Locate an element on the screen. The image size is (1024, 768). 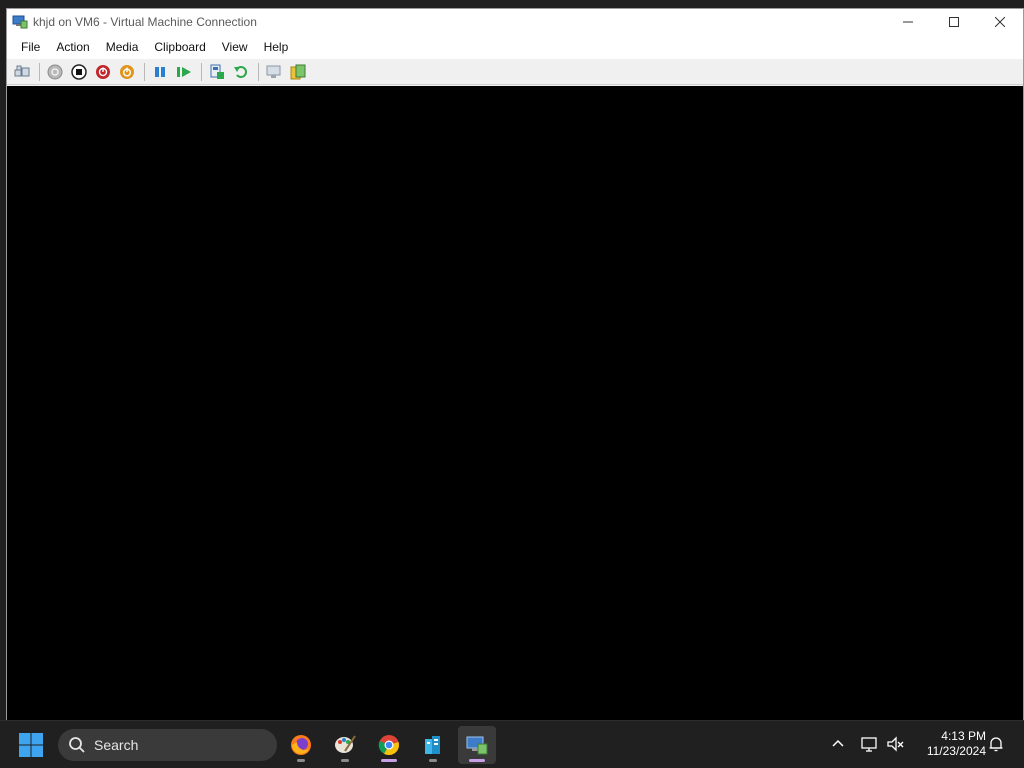
save-icon is located at coordinates (127, 71).